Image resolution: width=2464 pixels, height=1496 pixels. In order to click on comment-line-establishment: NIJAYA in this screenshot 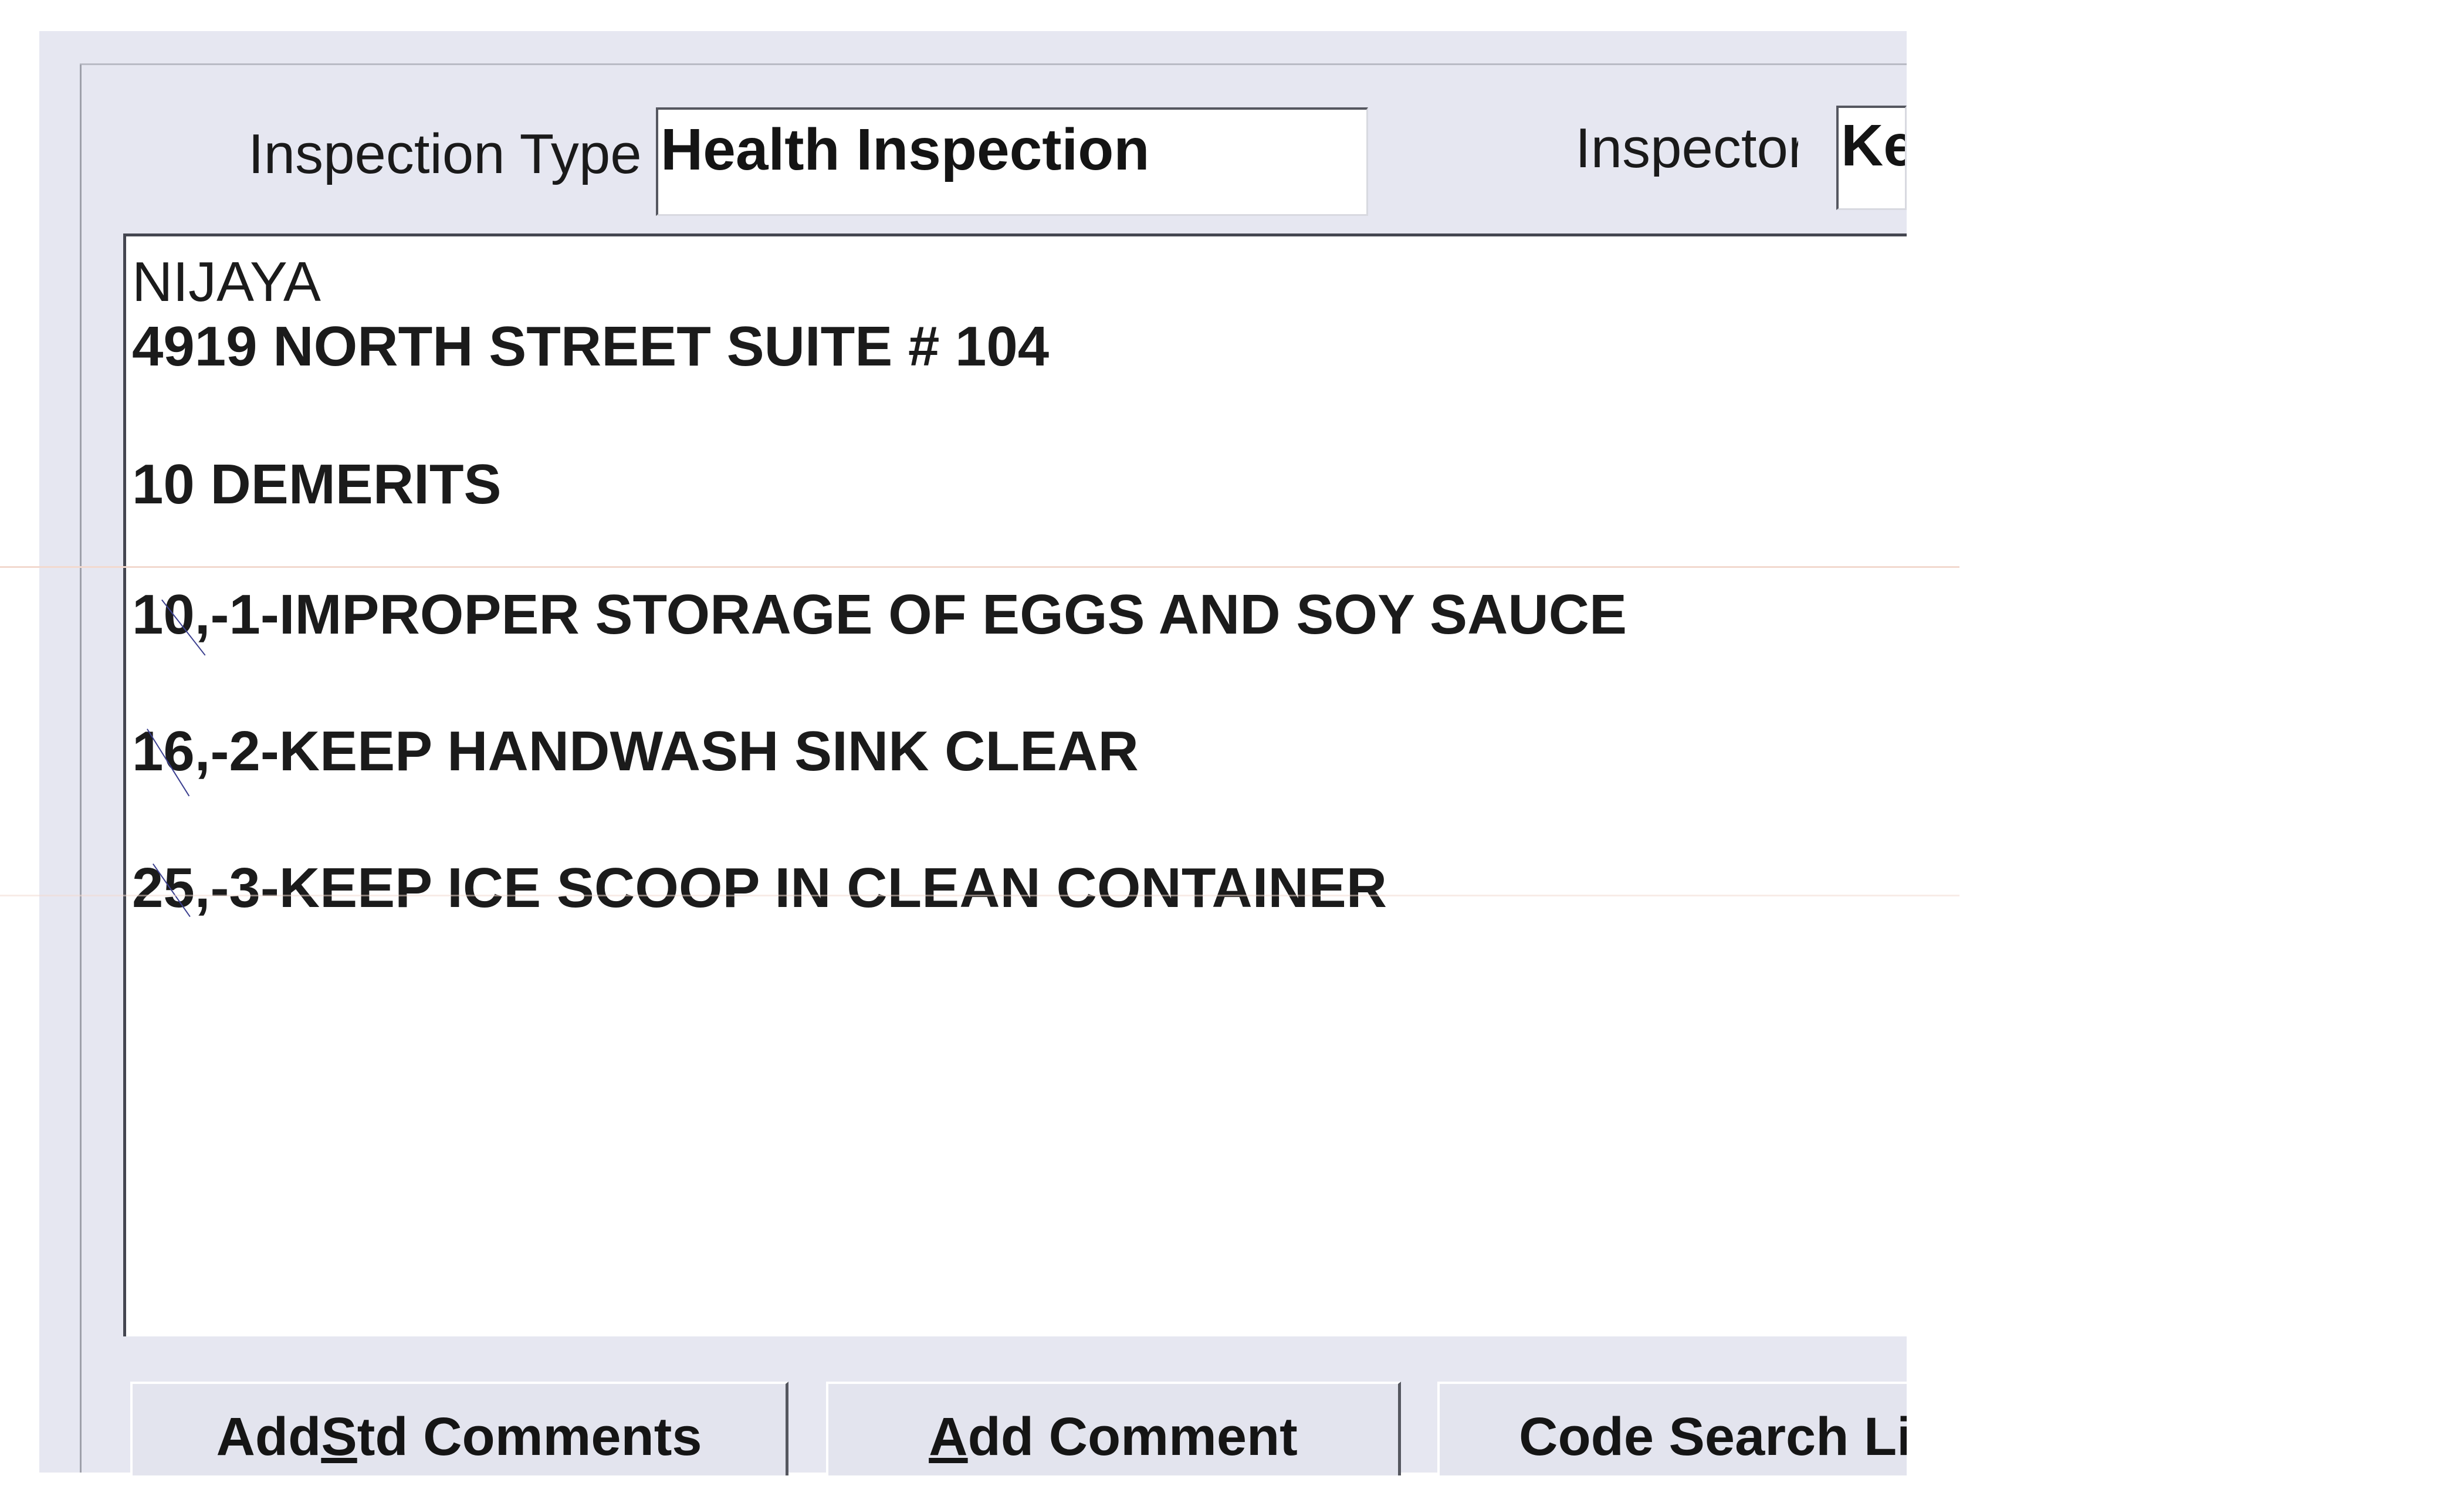, I will do `click(226, 282)`.